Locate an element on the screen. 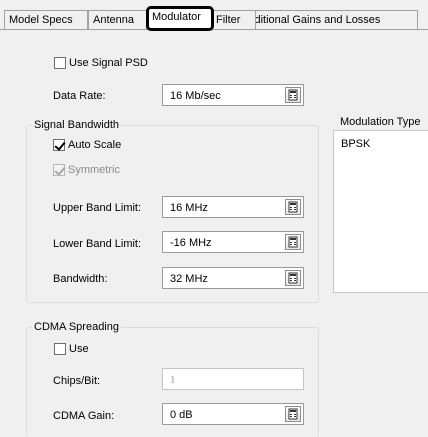 This screenshot has width=428, height=437. lower-band-limit-value: -16 MHz is located at coordinates (191, 243).